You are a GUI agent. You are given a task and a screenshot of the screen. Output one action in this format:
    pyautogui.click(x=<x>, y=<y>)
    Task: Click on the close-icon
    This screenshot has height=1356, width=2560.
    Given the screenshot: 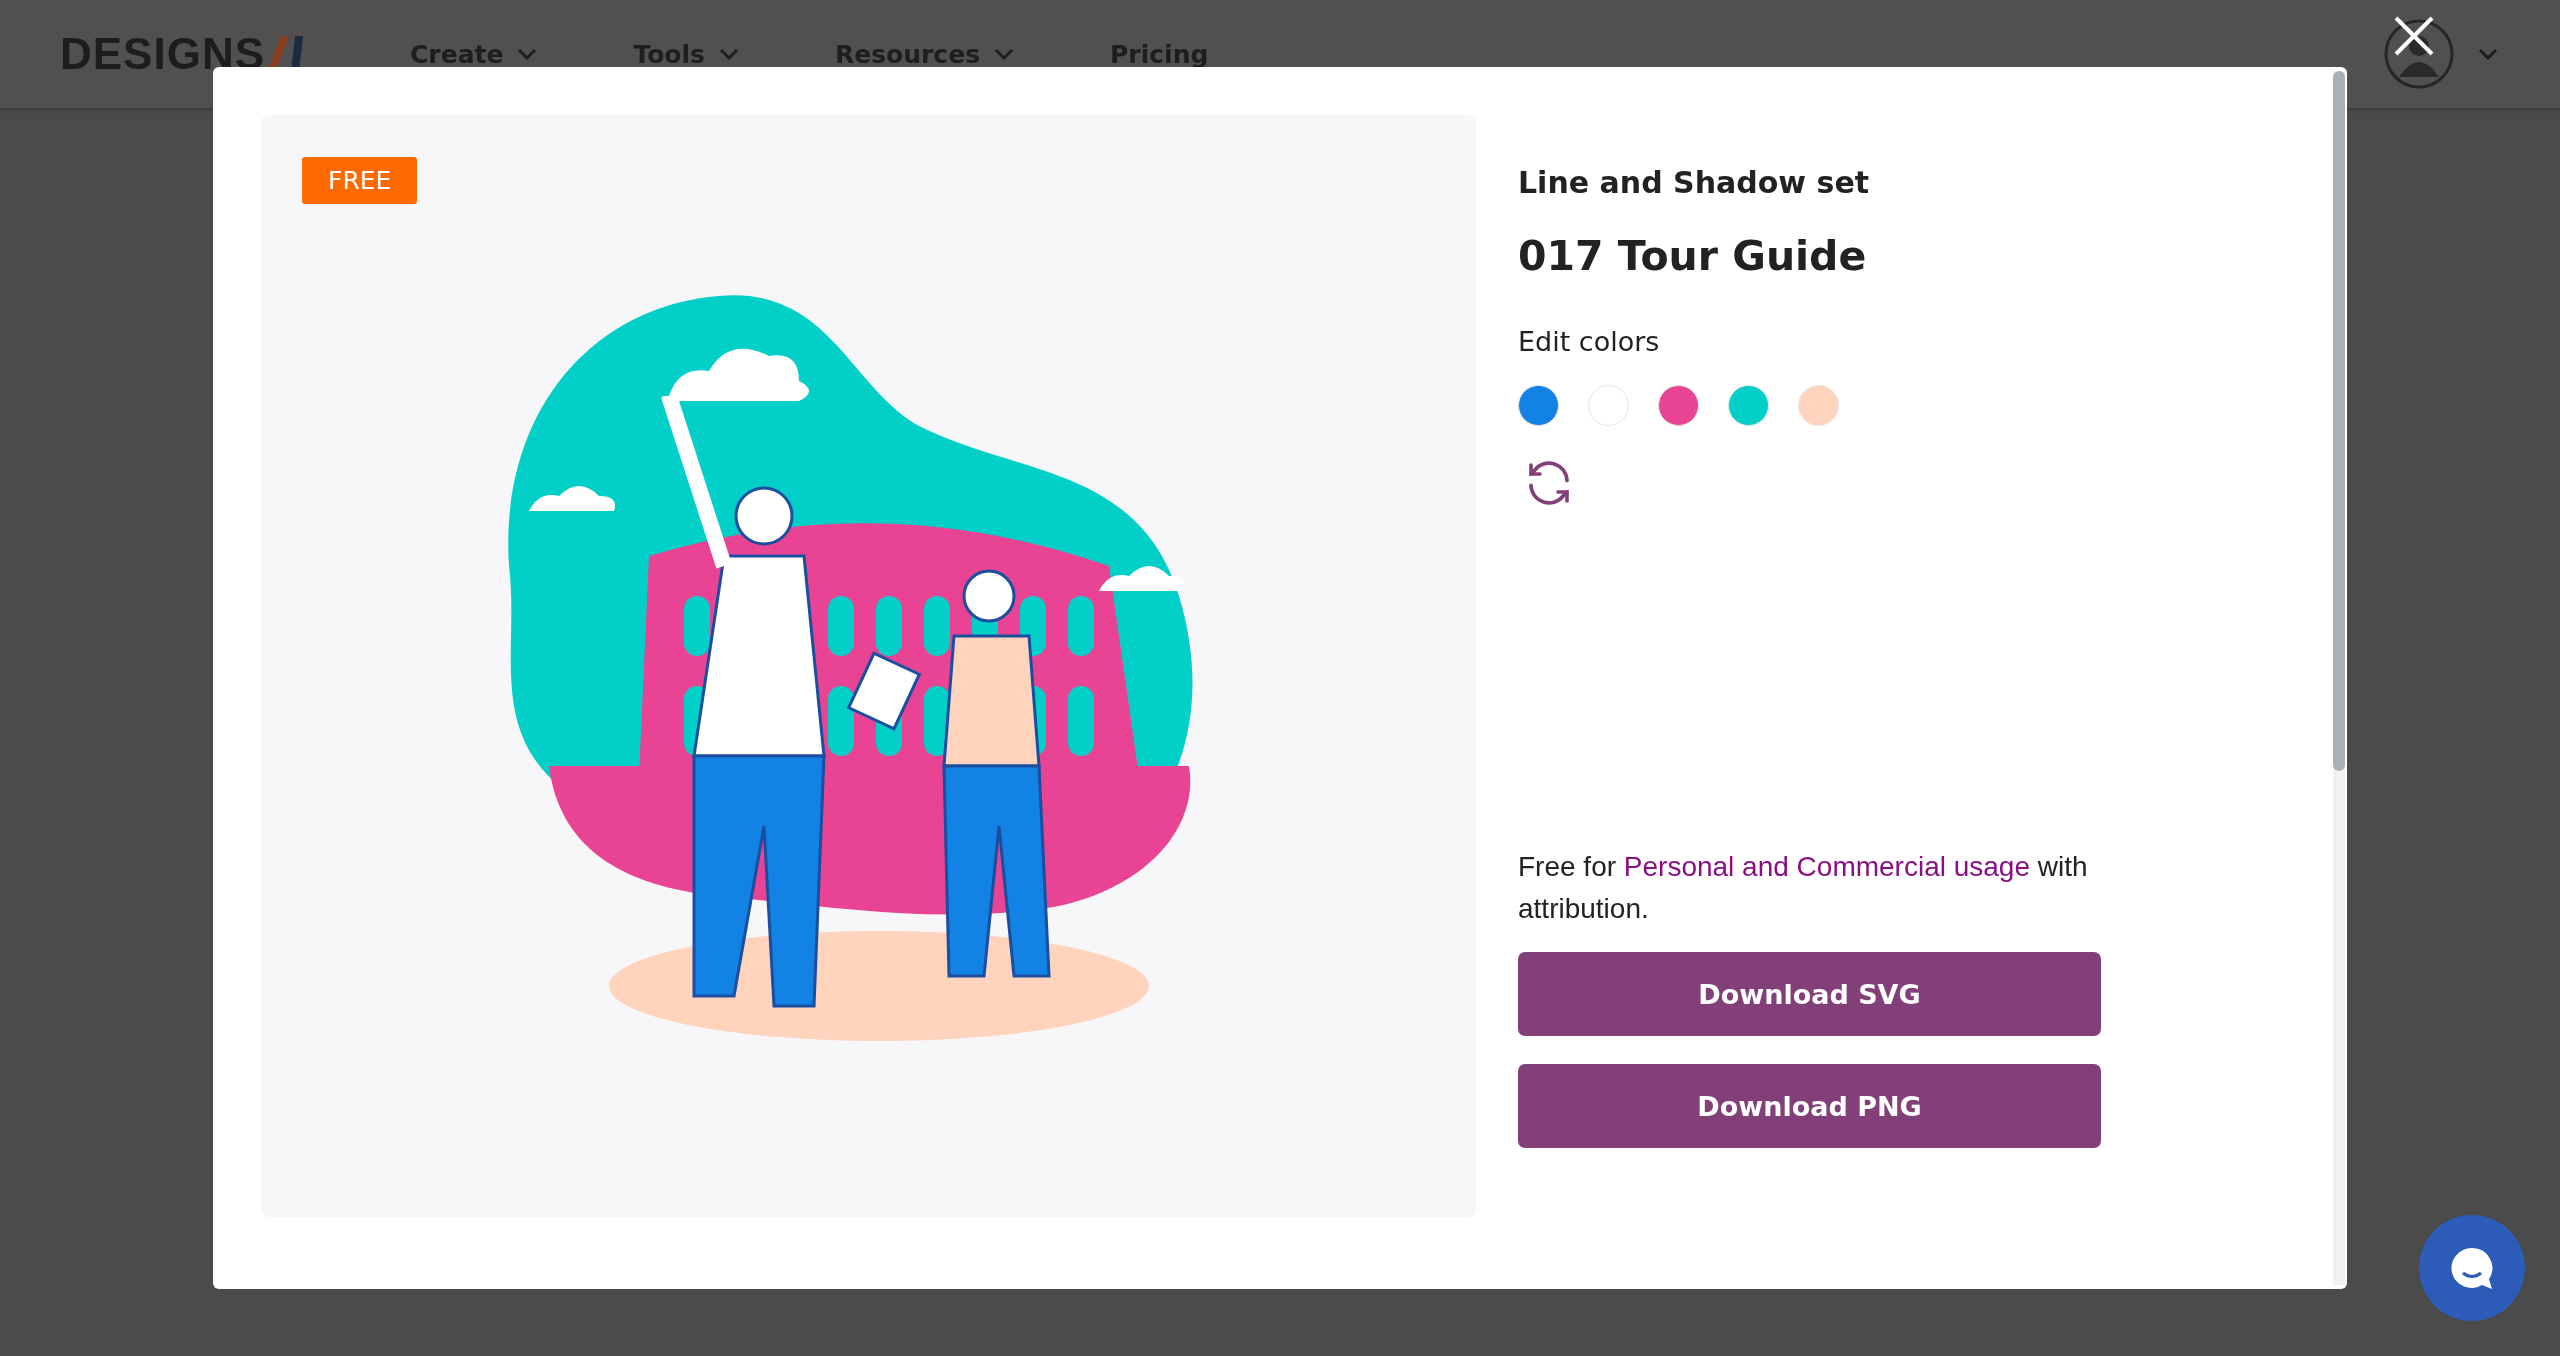 What is the action you would take?
    pyautogui.click(x=2414, y=36)
    